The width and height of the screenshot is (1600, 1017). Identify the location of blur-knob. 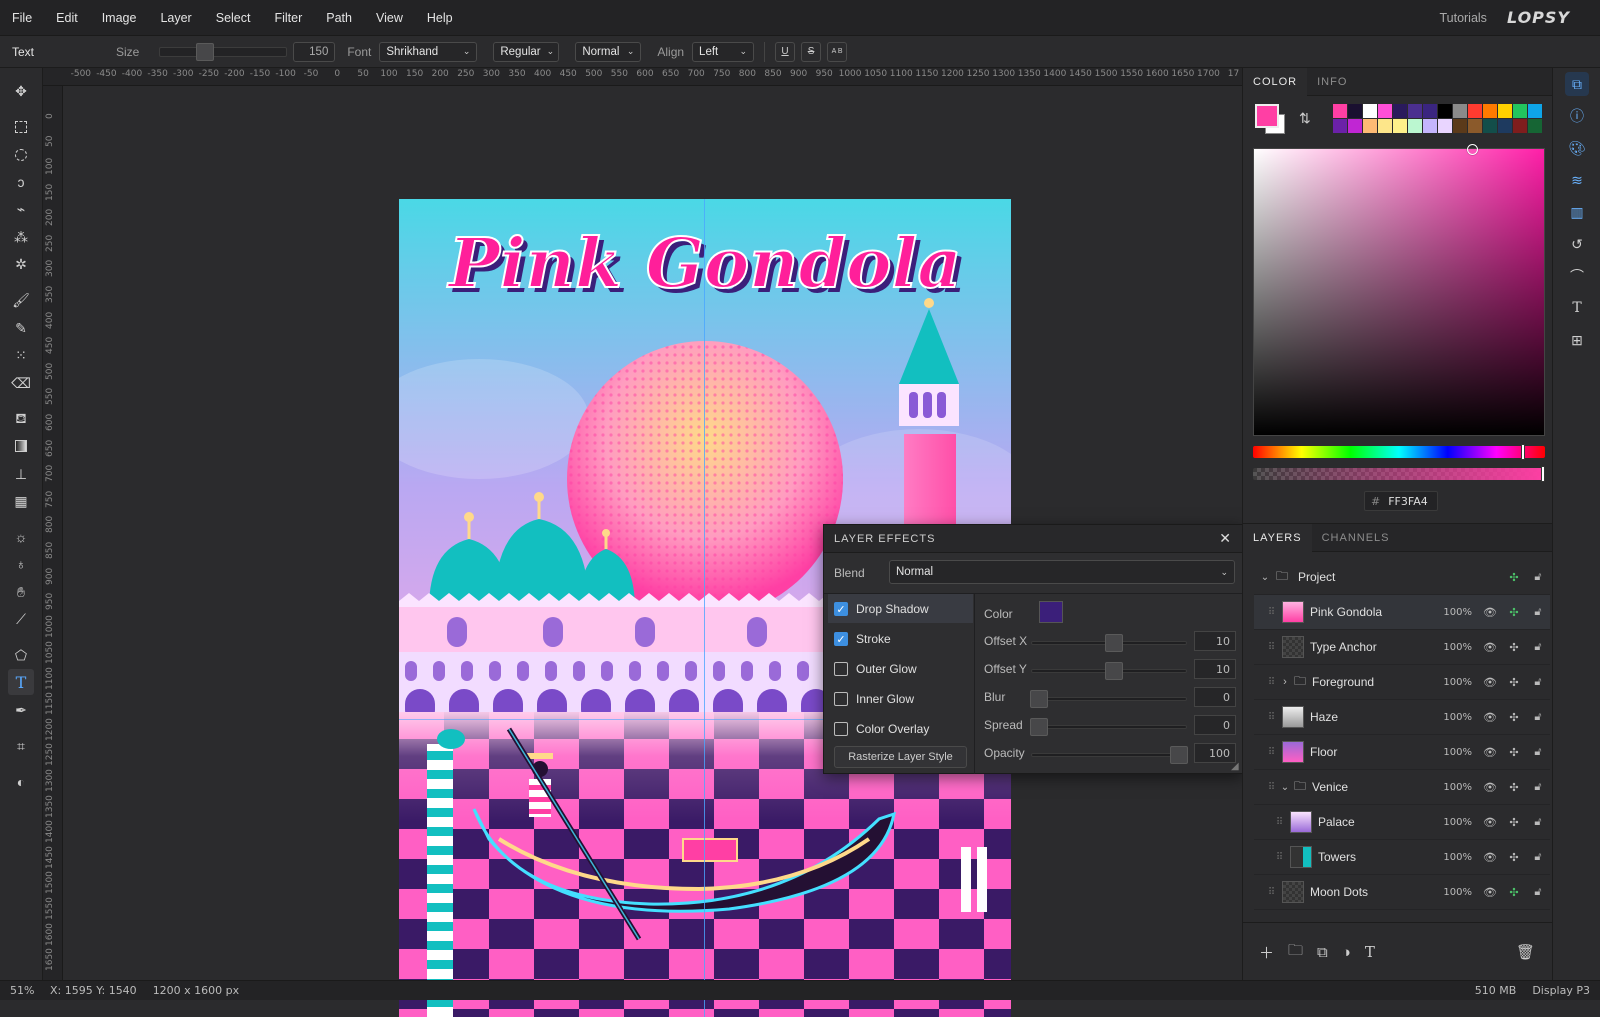
(1039, 699).